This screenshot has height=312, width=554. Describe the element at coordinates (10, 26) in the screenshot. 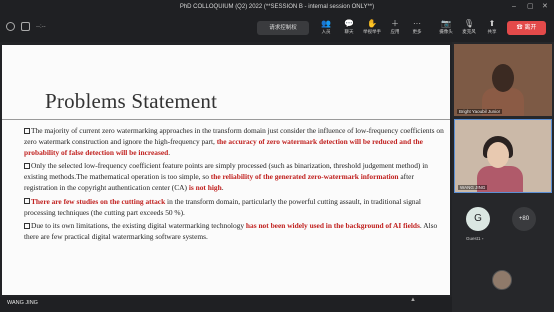

I see `shield-icon` at that location.